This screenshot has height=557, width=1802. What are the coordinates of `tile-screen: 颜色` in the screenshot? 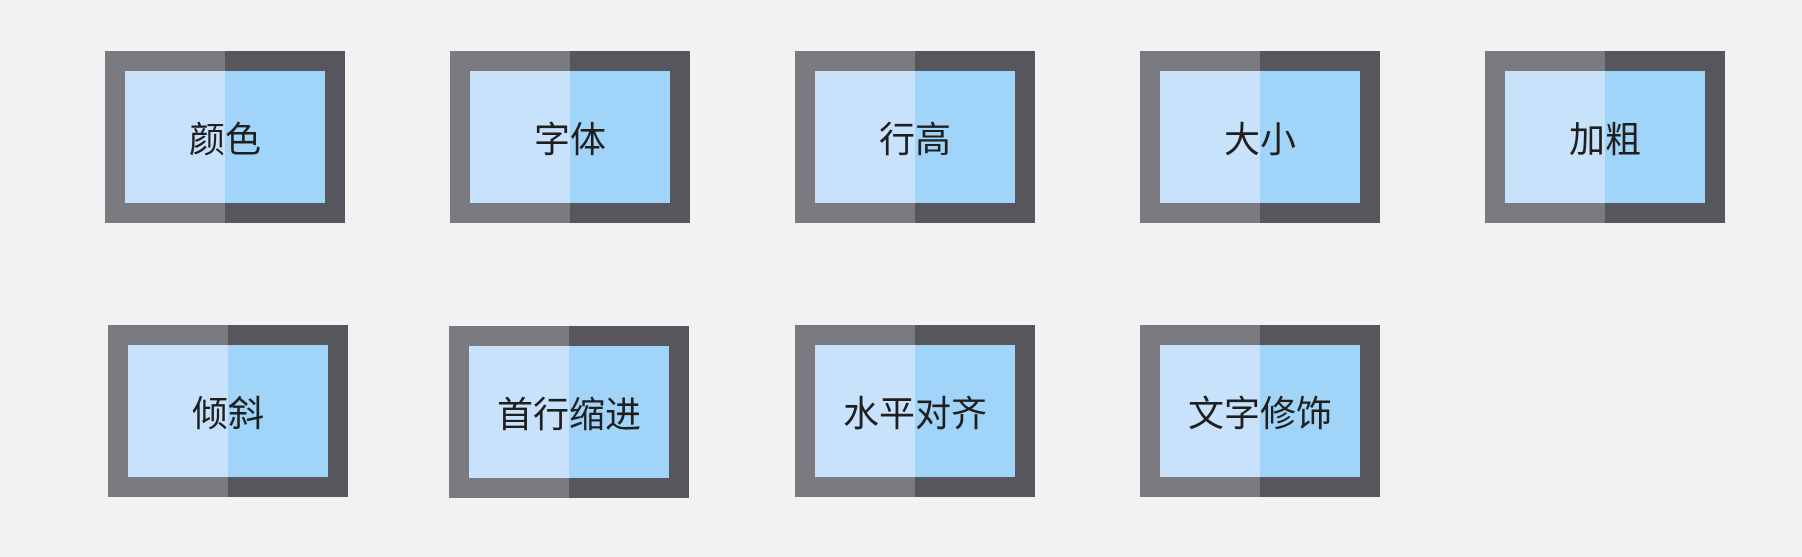 It's located at (225, 137).